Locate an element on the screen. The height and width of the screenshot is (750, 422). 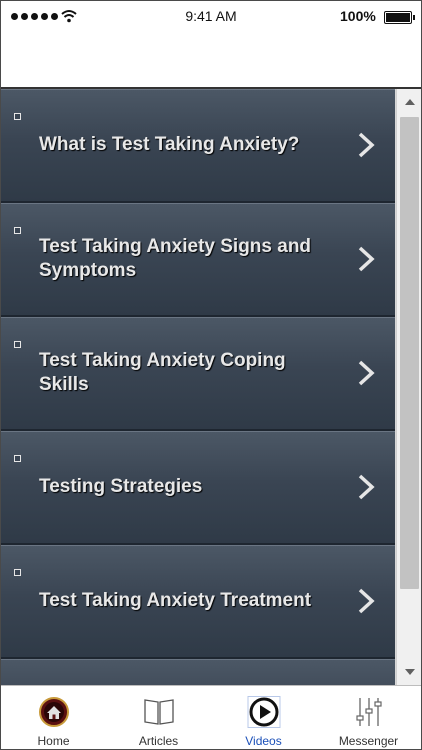
list-item-label: Testing Strategies is located at coordinates (121, 486).